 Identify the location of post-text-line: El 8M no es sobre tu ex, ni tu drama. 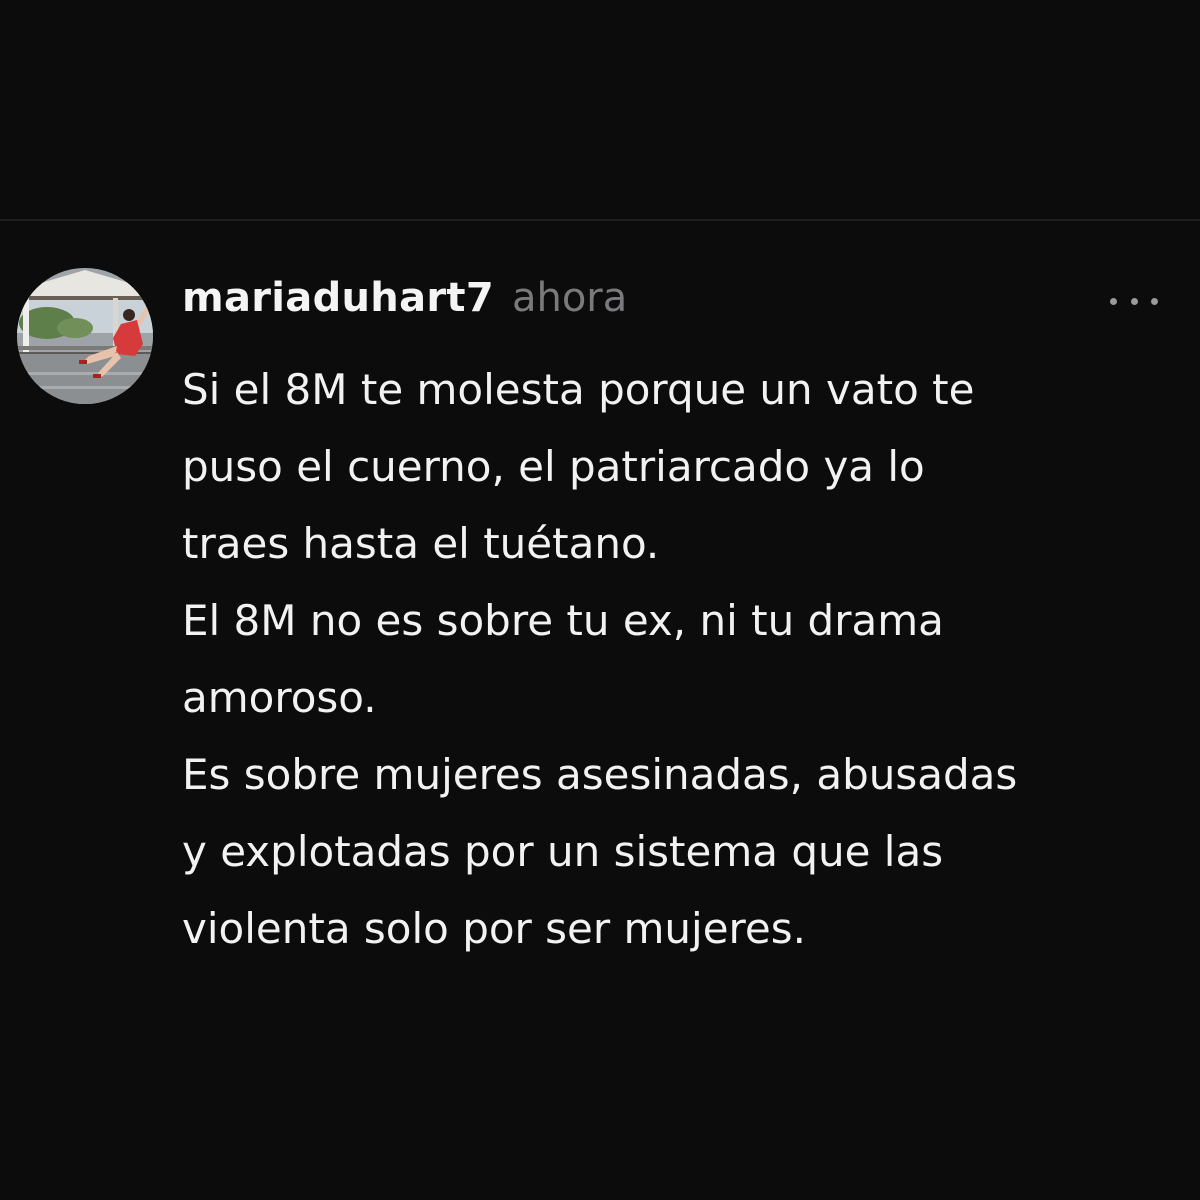
(563, 620).